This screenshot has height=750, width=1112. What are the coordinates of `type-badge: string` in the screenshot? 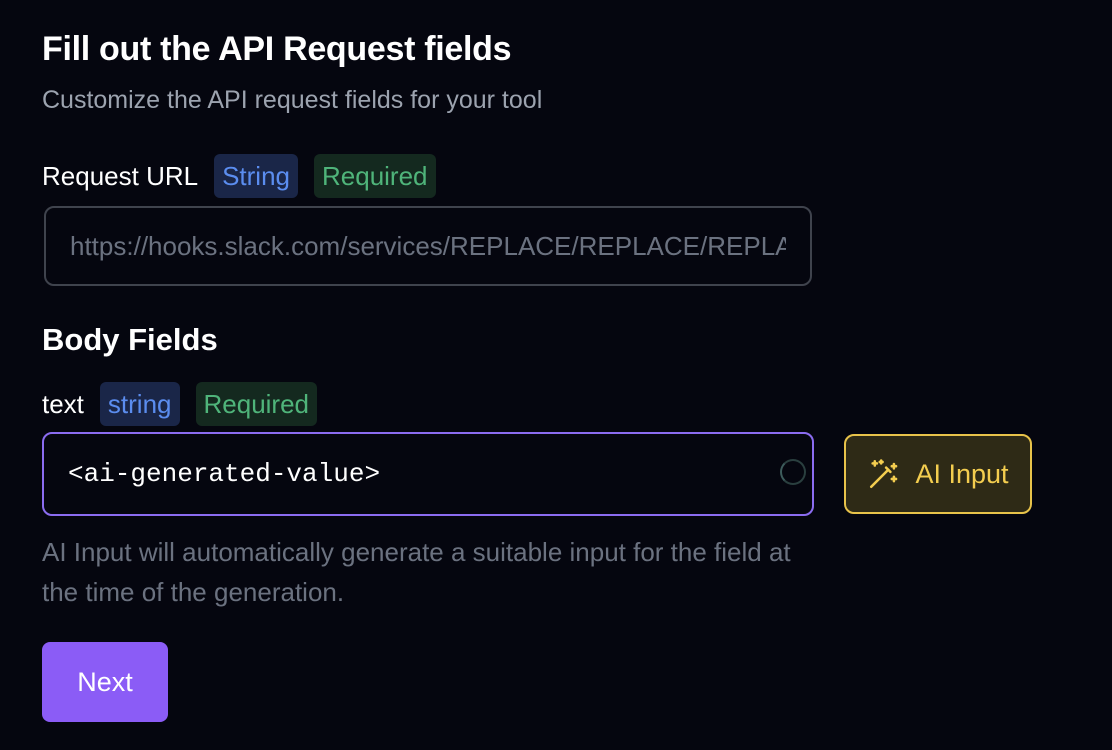 It's located at (139, 404).